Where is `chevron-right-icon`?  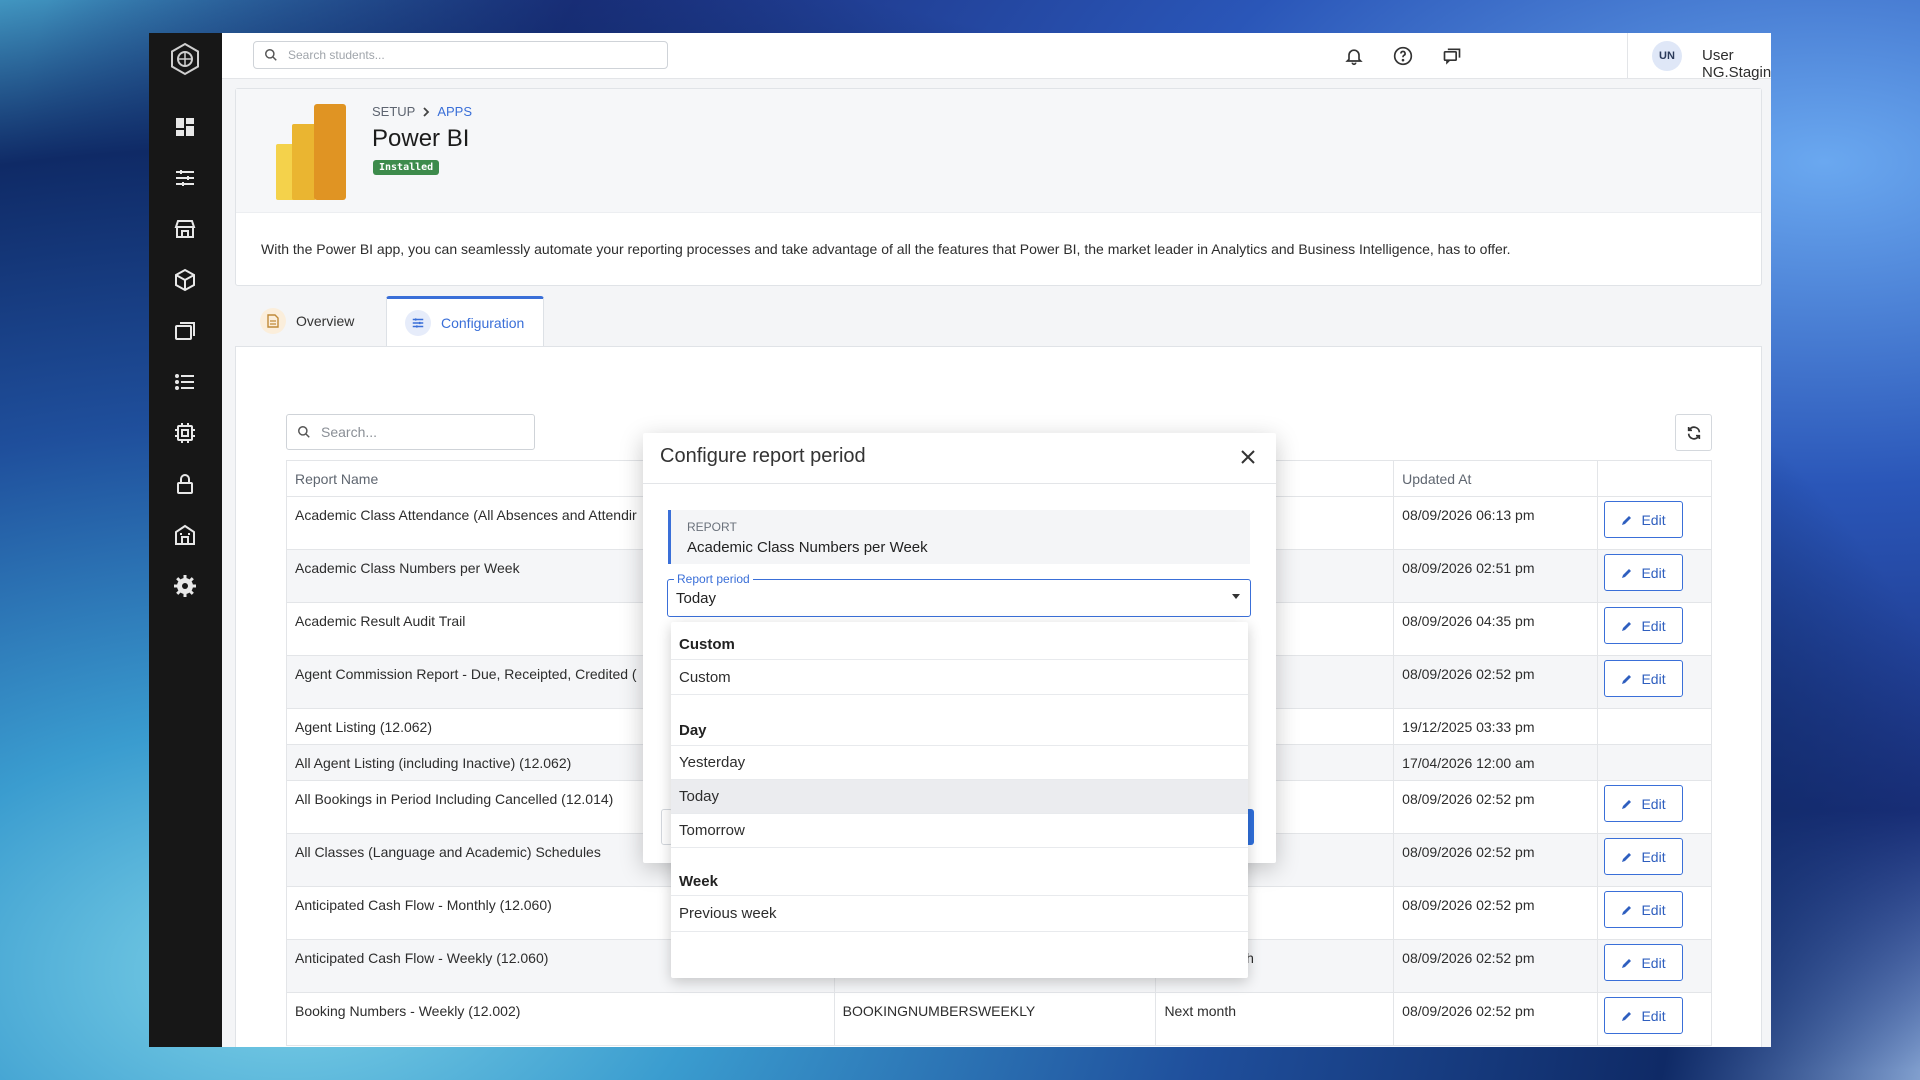
chevron-right-icon is located at coordinates (426, 111).